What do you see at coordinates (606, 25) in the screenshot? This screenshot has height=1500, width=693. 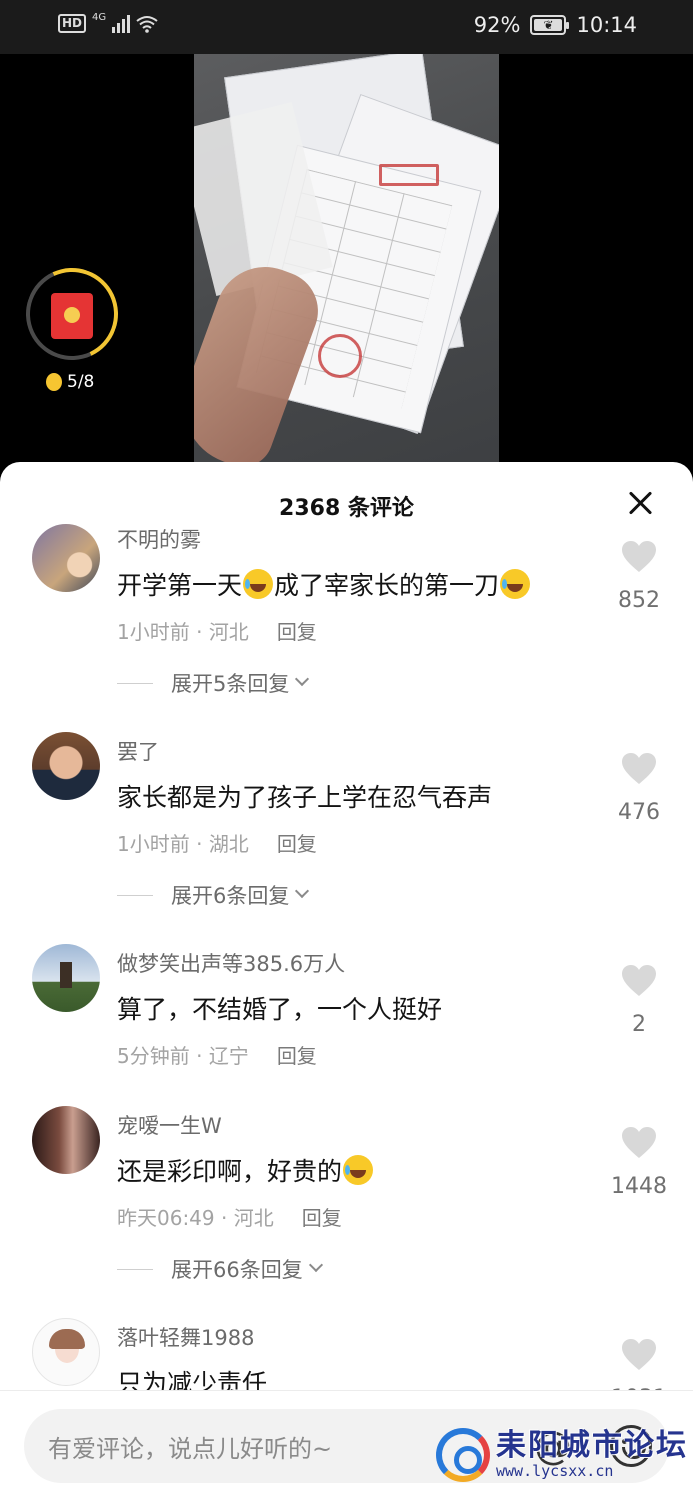 I see `clock: 10:14` at bounding box center [606, 25].